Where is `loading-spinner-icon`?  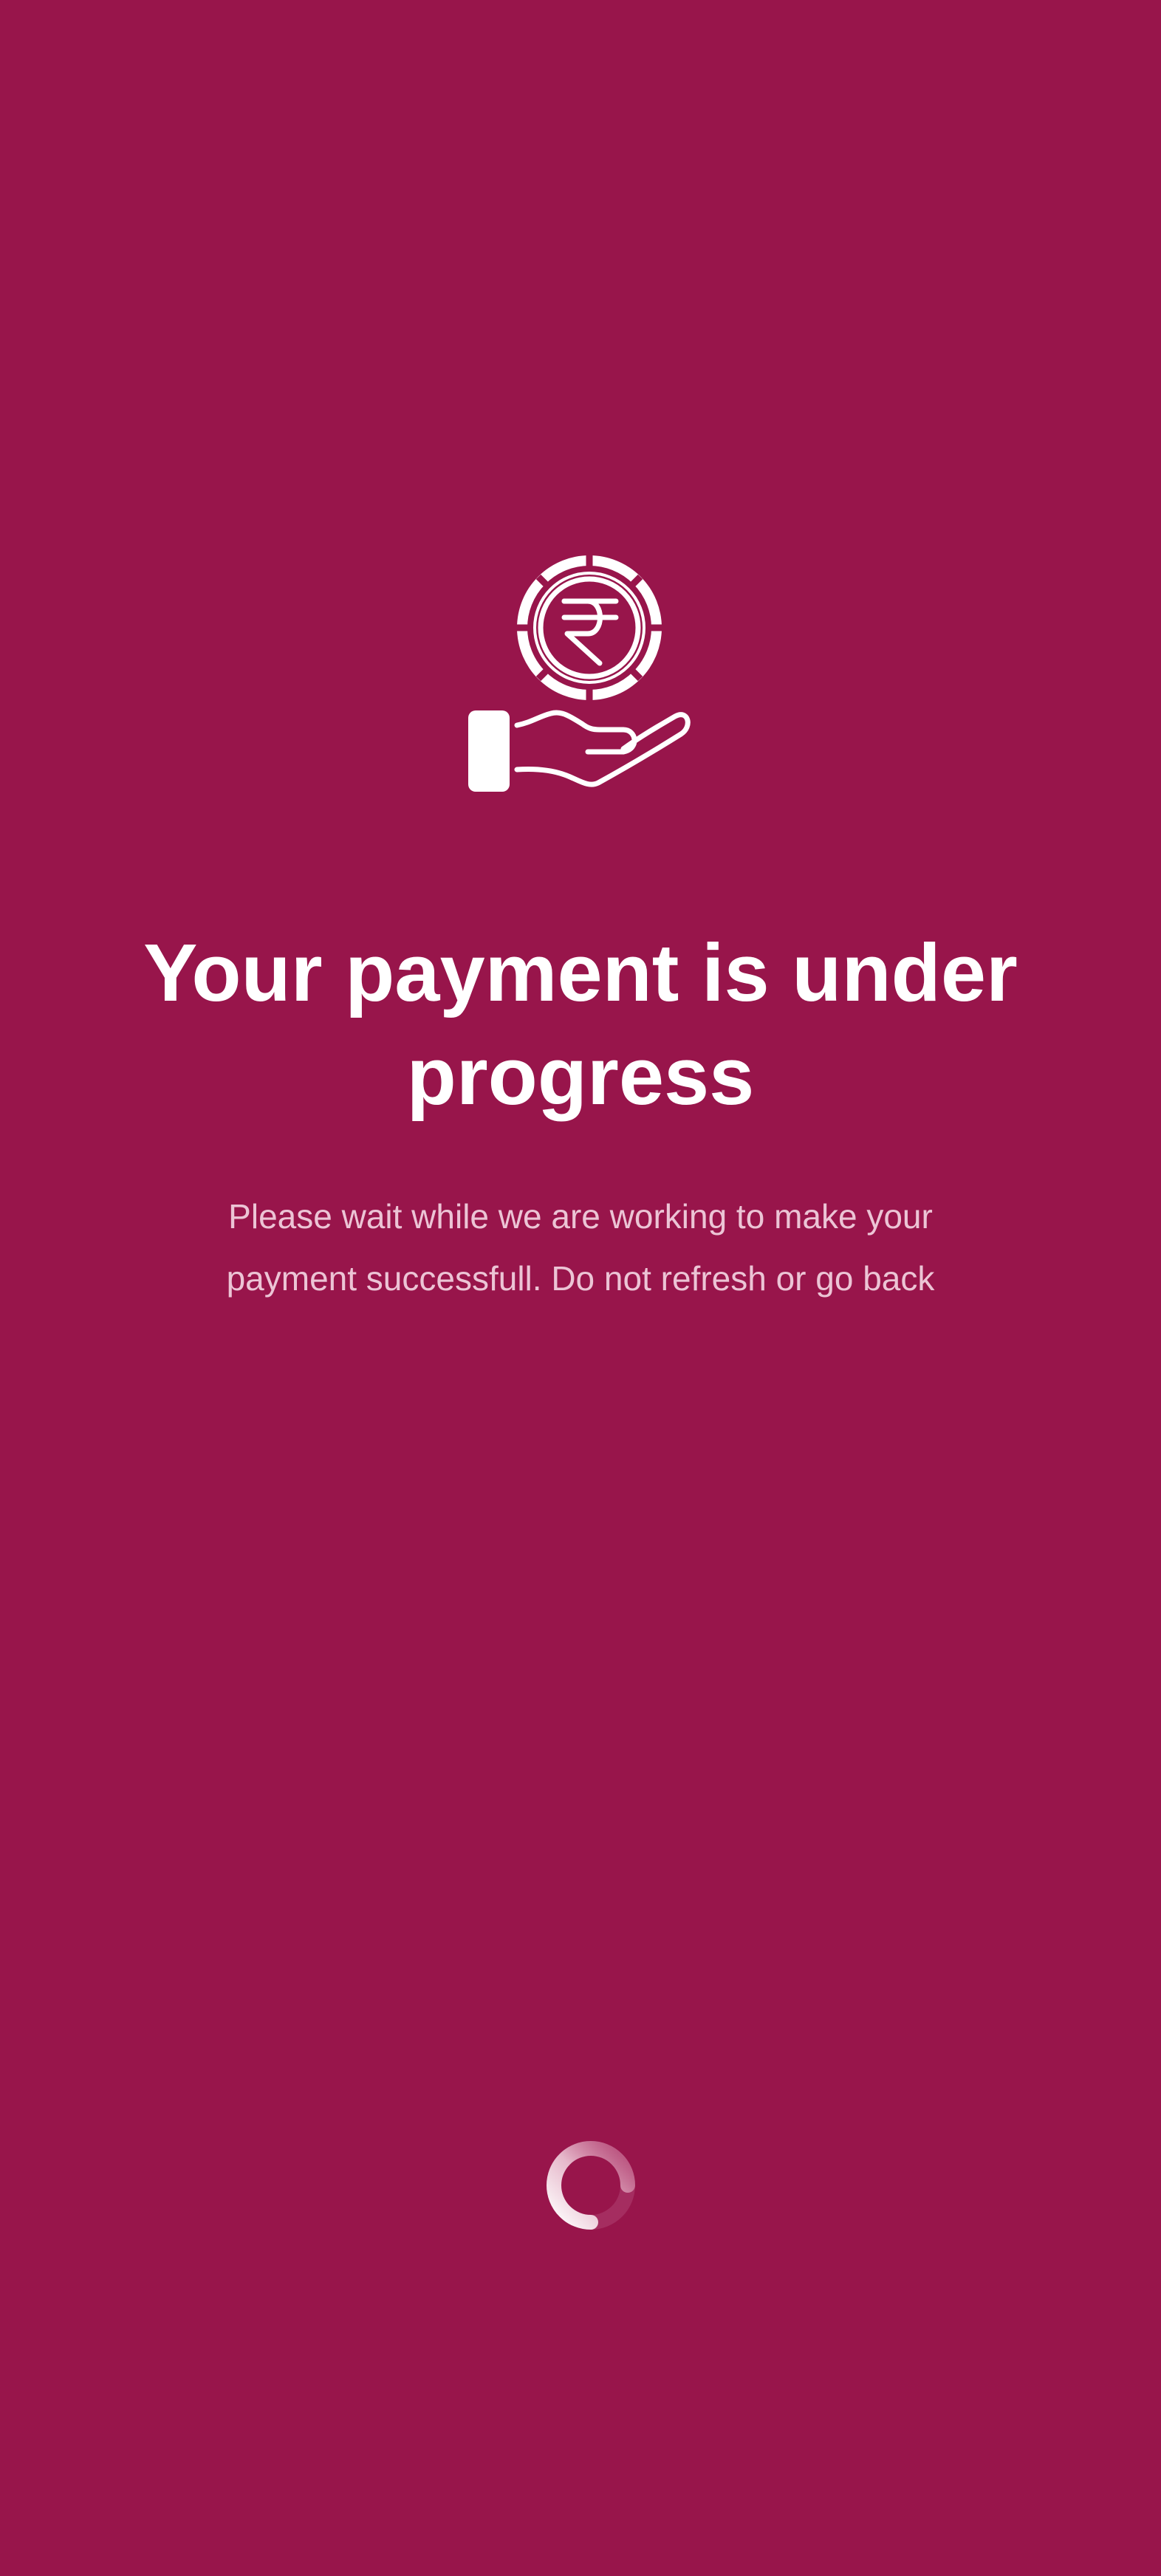
loading-spinner-icon is located at coordinates (591, 2185).